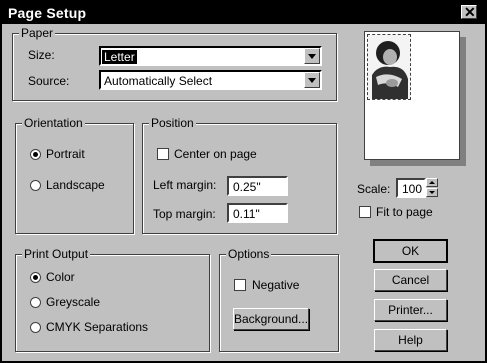  I want to click on ok-button-label: OK, so click(410, 251).